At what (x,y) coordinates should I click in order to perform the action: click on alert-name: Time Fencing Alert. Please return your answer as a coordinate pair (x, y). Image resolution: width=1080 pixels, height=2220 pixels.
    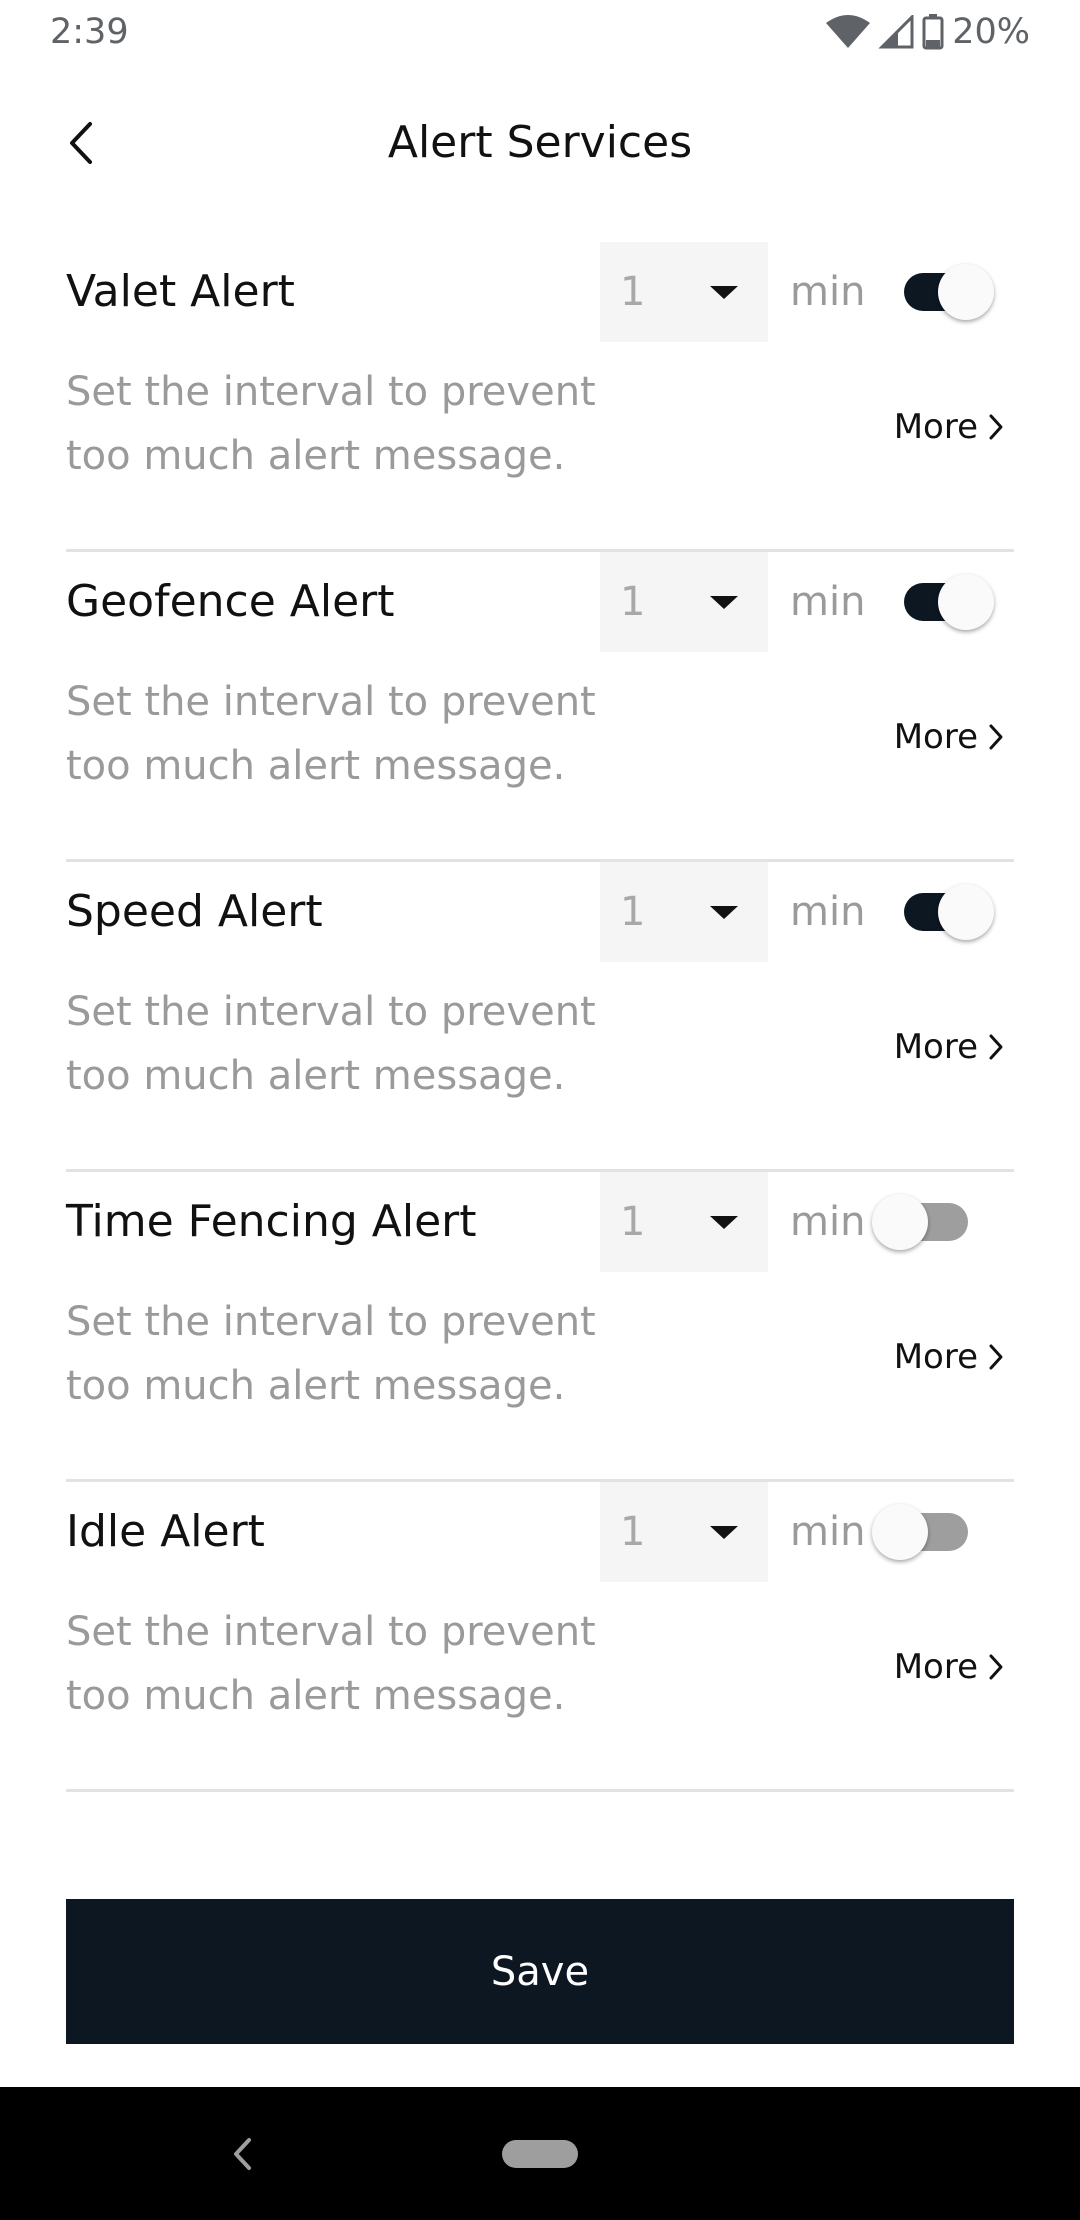
    Looking at the image, I should click on (271, 1221).